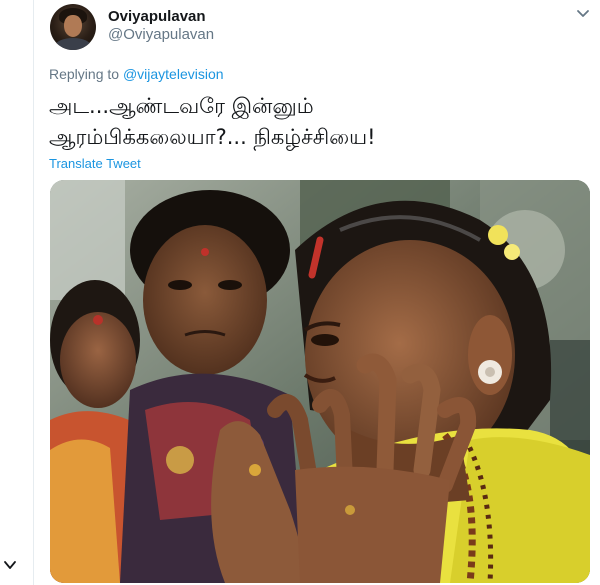 The image size is (600, 585). I want to click on translate-tweet-link: Translate Tweet, so click(95, 163).